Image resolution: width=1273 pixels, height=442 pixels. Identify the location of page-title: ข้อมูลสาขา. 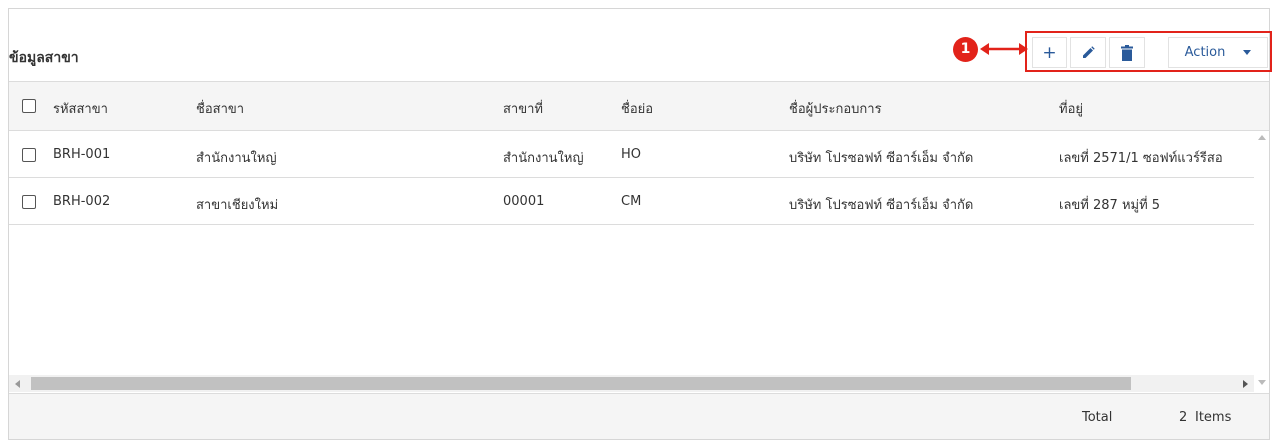
(44, 58).